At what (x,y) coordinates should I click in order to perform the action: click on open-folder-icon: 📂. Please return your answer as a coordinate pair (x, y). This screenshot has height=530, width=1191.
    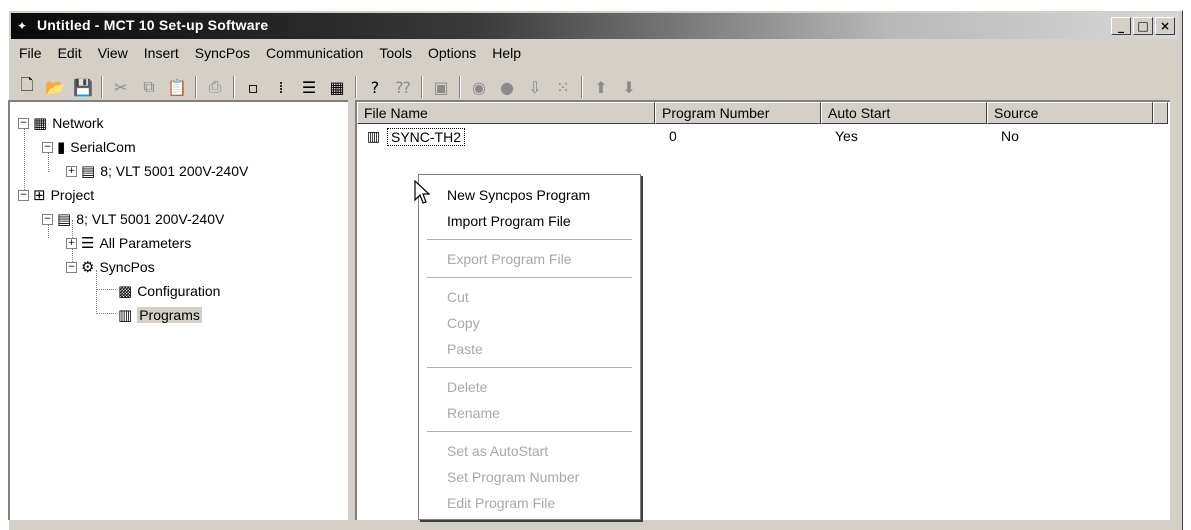
    Looking at the image, I should click on (55, 87).